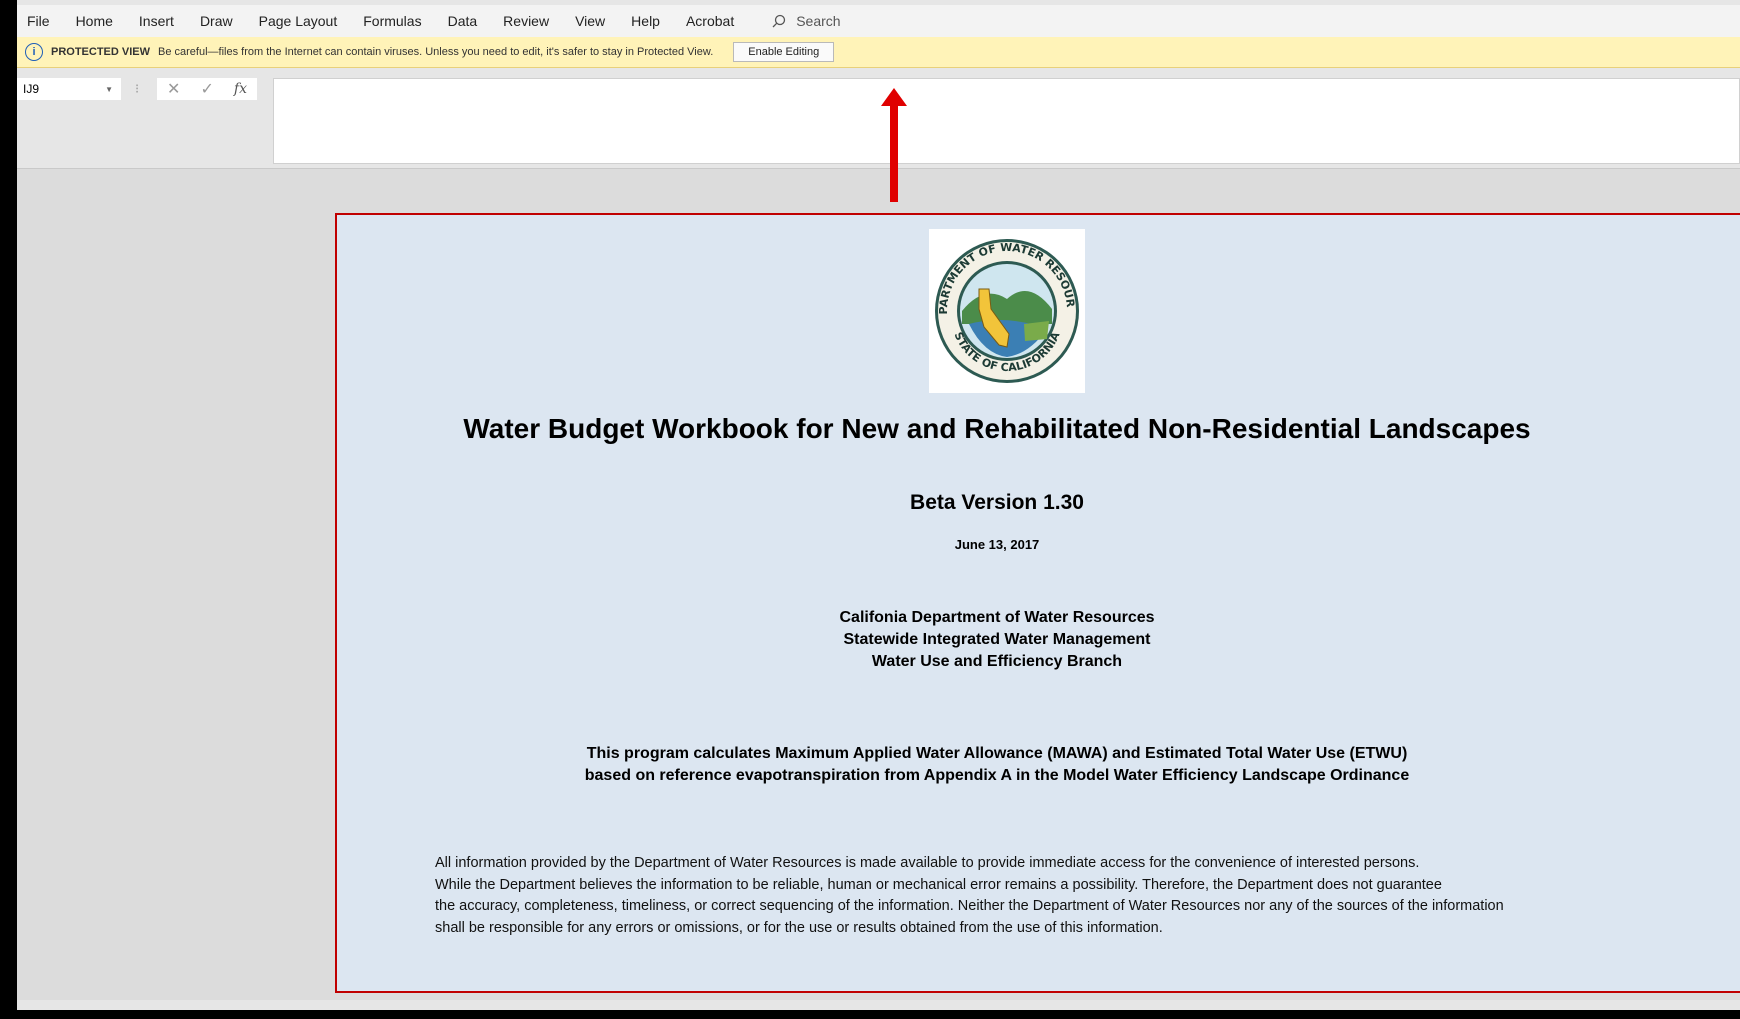 Image resolution: width=1740 pixels, height=1019 pixels. I want to click on bottom-strip, so click(878, 1005).